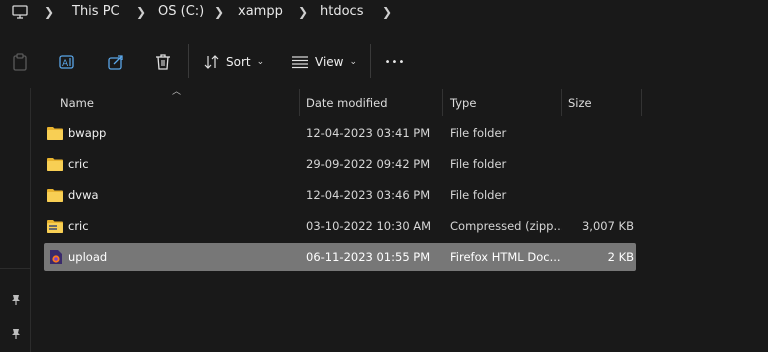 Image resolution: width=768 pixels, height=352 pixels. I want to click on share-icon, so click(115, 62).